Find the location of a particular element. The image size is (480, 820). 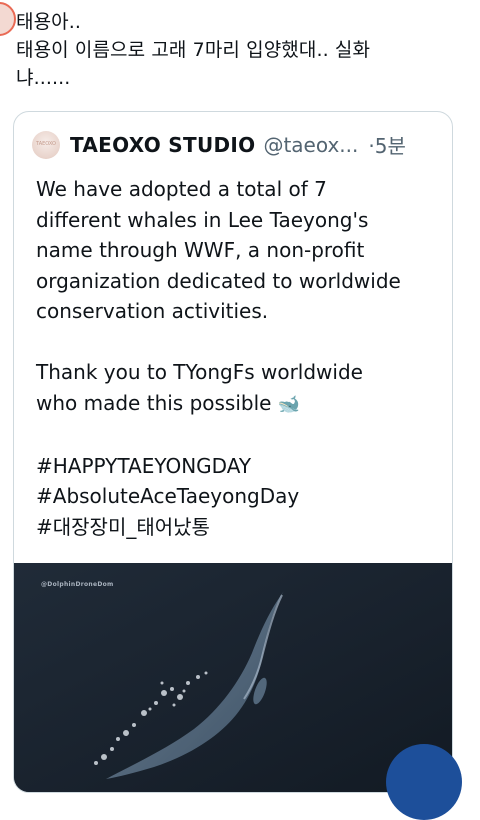

quote-header: TAEOXO TAEOXO STUDIO @taeox... ·5분 is located at coordinates (219, 144).